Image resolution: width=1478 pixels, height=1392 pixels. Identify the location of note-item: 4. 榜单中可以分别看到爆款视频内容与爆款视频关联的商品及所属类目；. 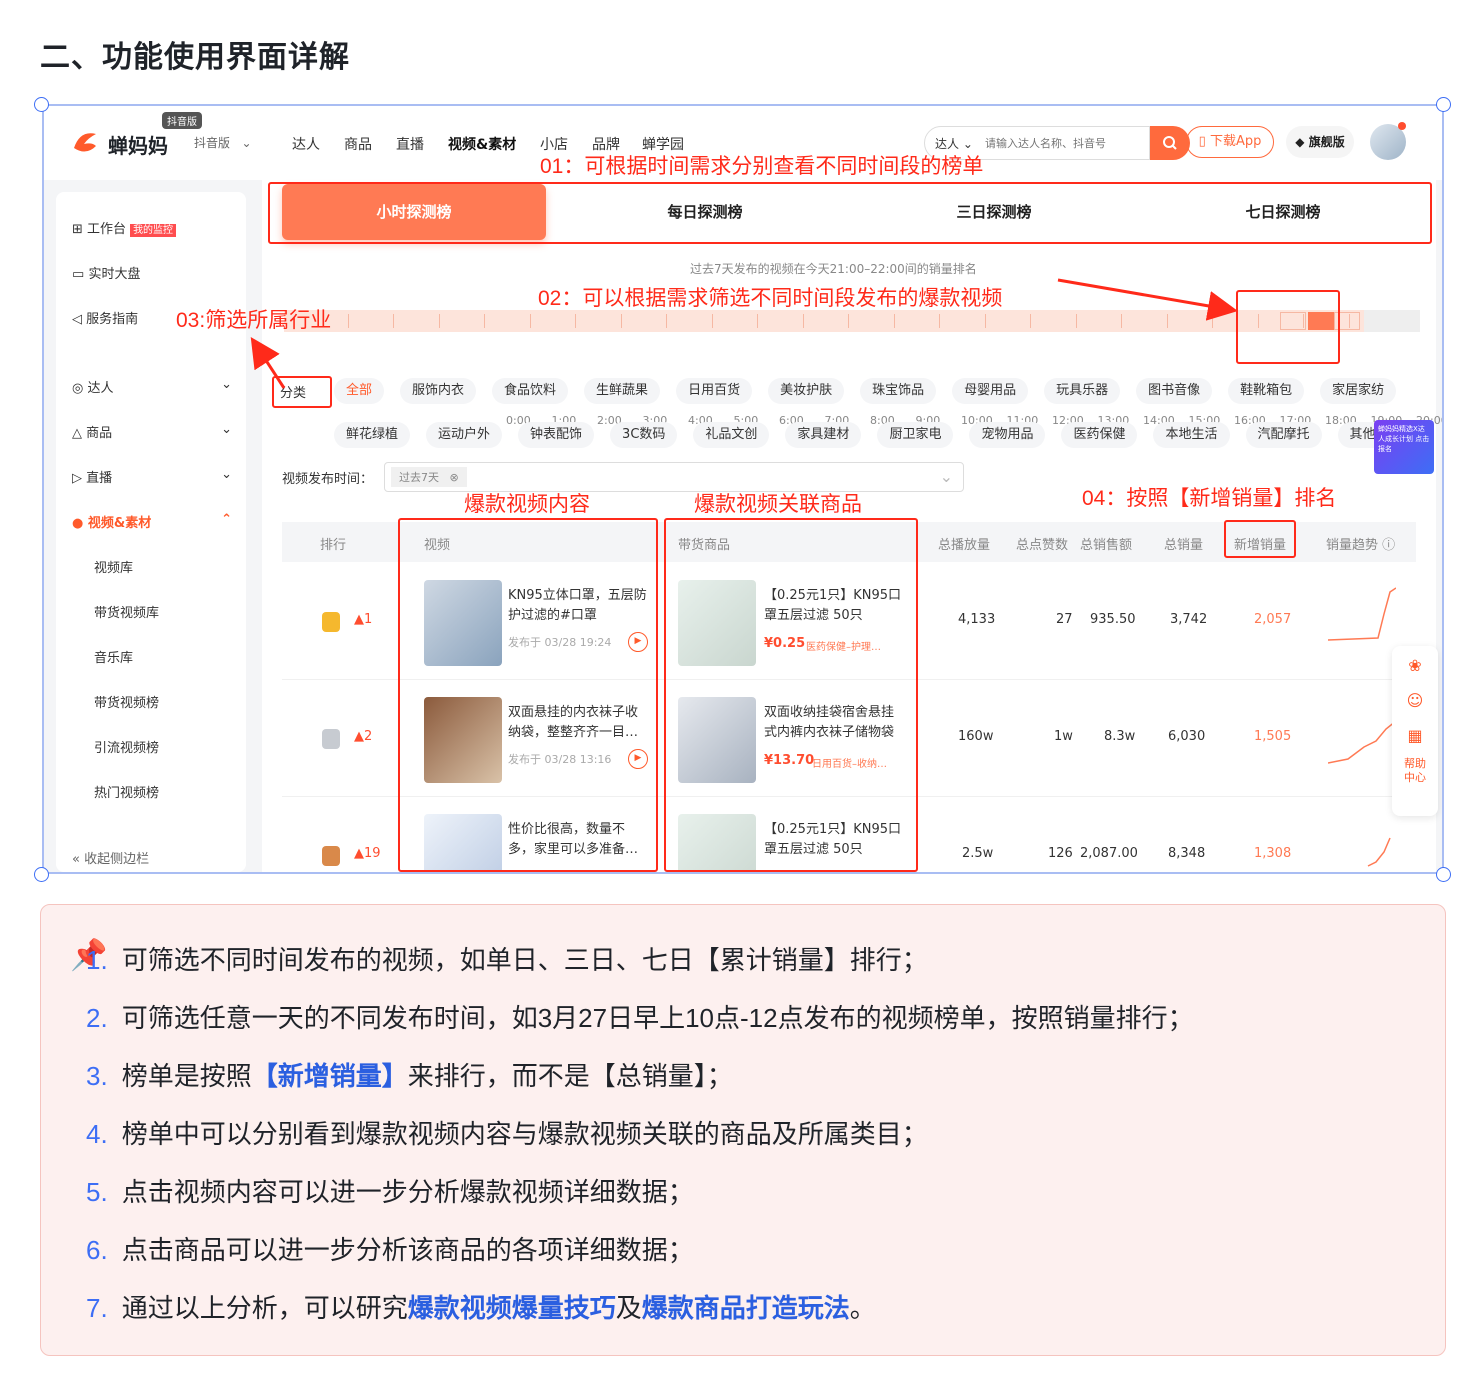
(507, 1134).